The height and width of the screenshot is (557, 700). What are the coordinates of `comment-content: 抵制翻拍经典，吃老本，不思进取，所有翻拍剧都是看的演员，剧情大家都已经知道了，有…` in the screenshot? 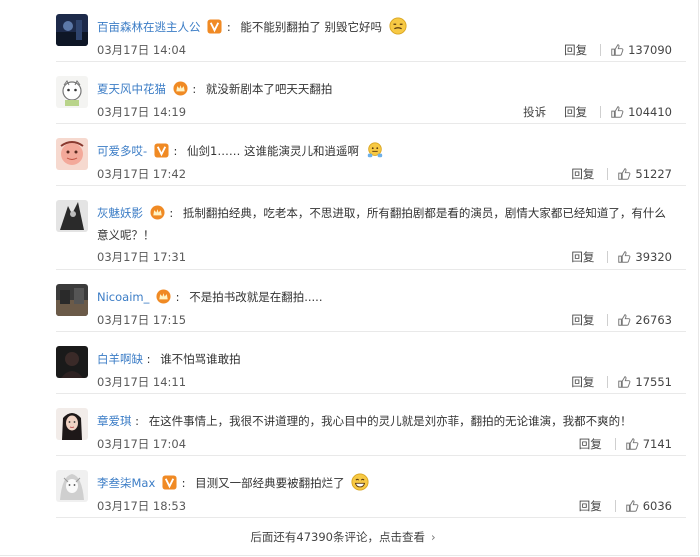 It's located at (381, 224).